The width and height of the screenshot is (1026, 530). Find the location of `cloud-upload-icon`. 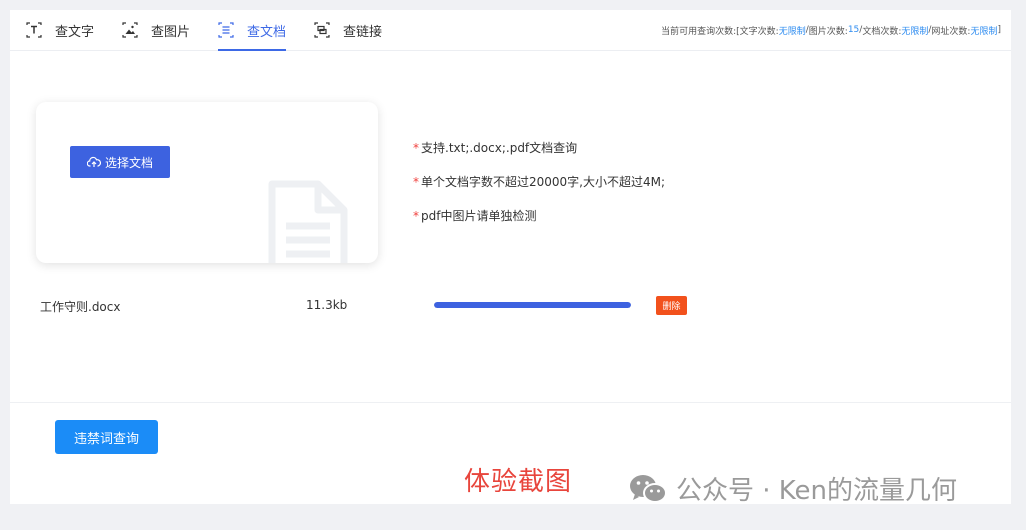

cloud-upload-icon is located at coordinates (93, 161).